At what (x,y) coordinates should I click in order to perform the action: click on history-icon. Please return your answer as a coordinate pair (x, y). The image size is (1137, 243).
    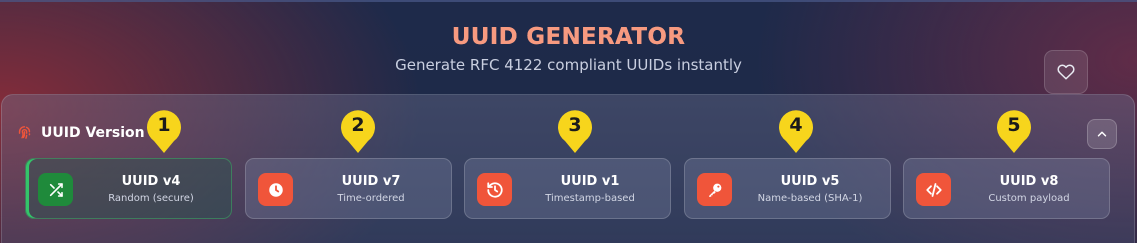
    Looking at the image, I should click on (494, 189).